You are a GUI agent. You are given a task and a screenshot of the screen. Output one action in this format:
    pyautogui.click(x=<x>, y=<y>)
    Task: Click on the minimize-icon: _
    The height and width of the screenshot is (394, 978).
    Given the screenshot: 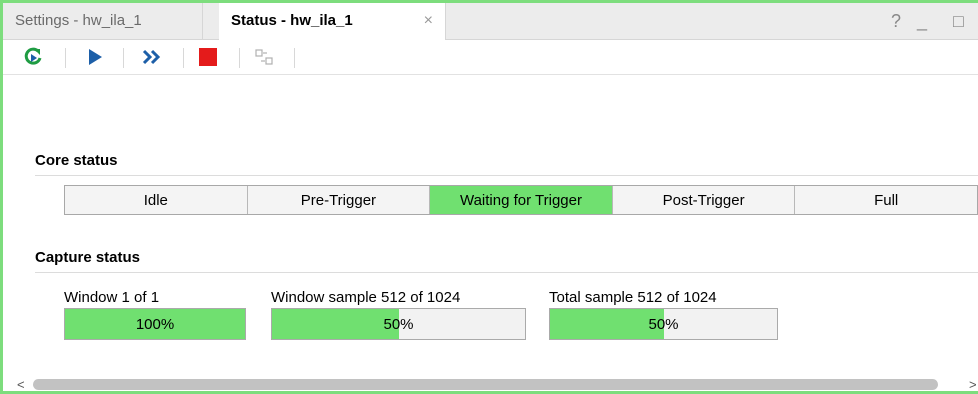 What is the action you would take?
    pyautogui.click(x=922, y=21)
    